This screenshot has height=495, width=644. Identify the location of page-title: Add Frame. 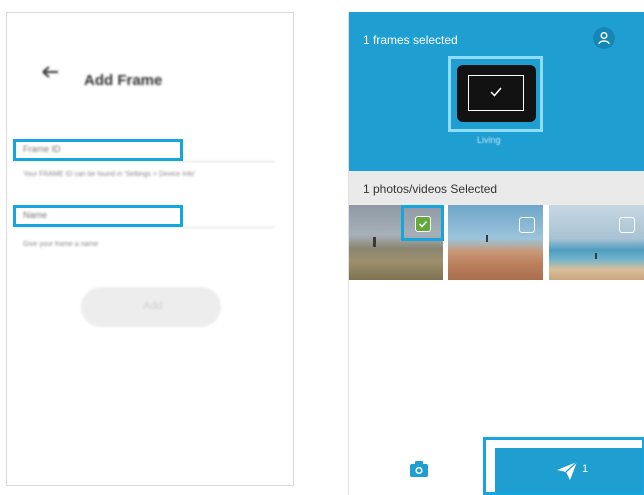
(123, 80).